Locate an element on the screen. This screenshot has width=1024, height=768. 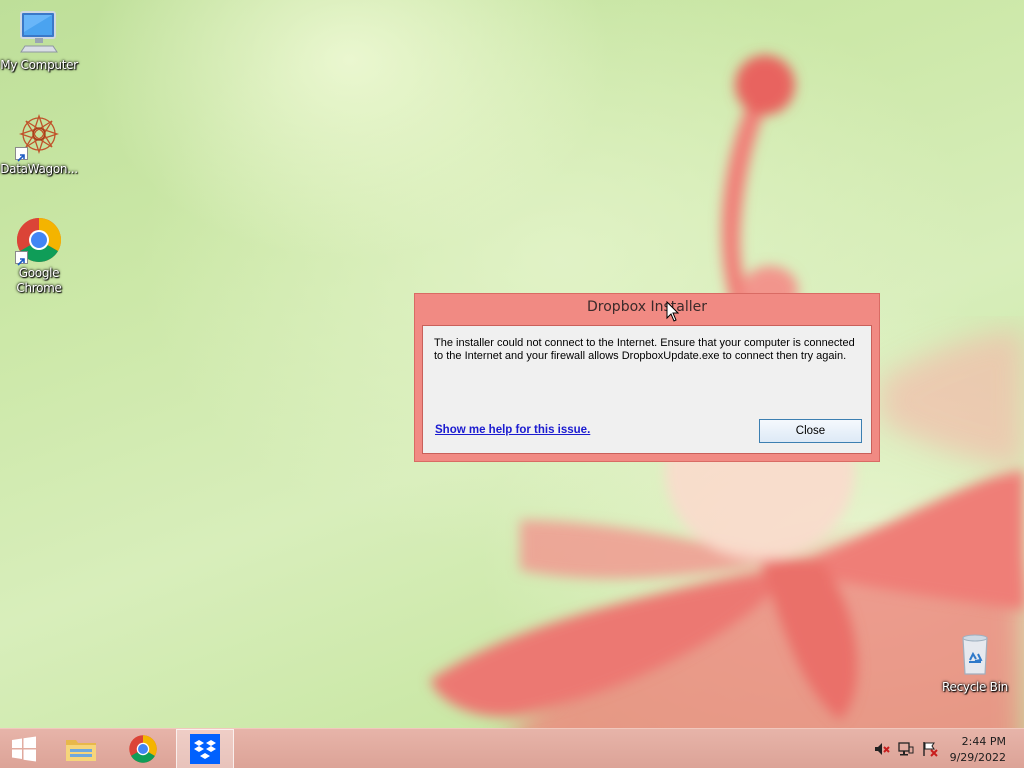
desktop-icon-google-chrome: Google Chrome is located at coordinates (39, 256).